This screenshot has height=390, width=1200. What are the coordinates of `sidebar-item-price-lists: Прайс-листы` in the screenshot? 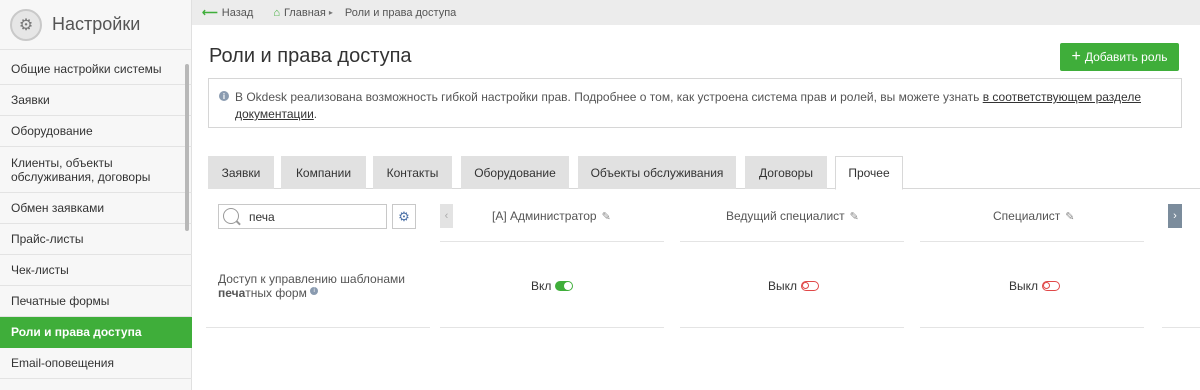 It's located at (96, 239).